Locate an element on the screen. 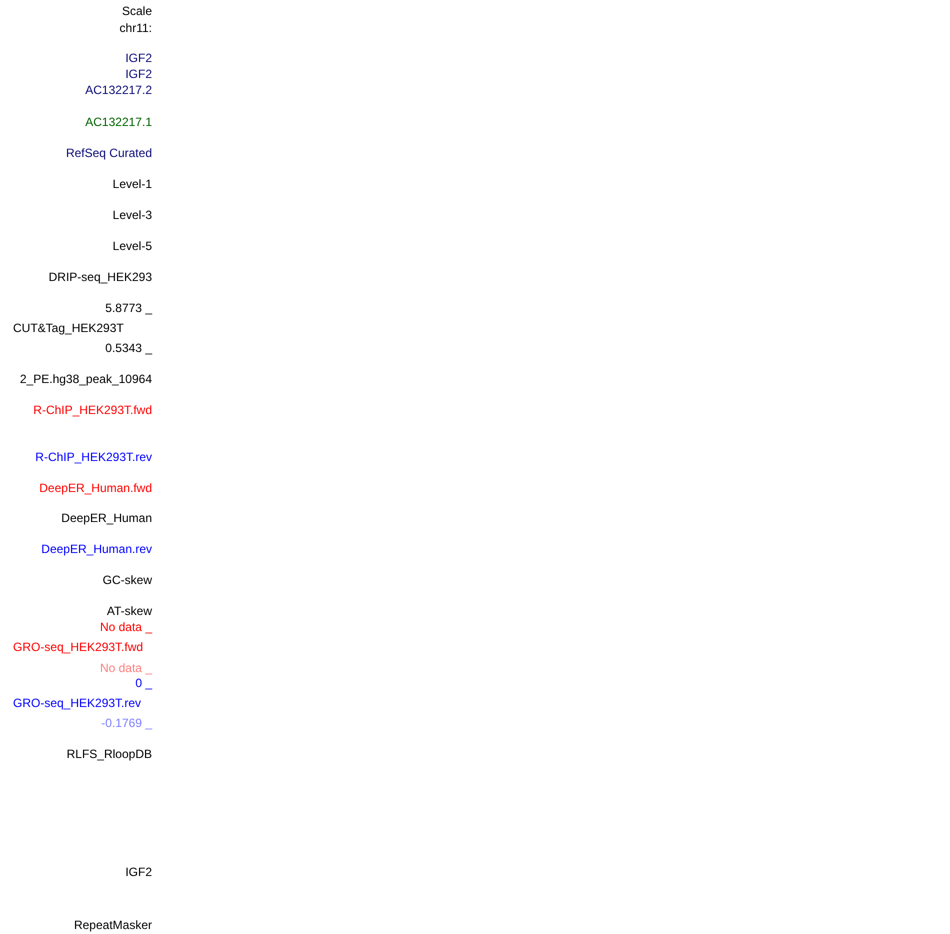 This screenshot has width=950, height=934. track-label: DeepER_Human.rev is located at coordinates (96, 549).